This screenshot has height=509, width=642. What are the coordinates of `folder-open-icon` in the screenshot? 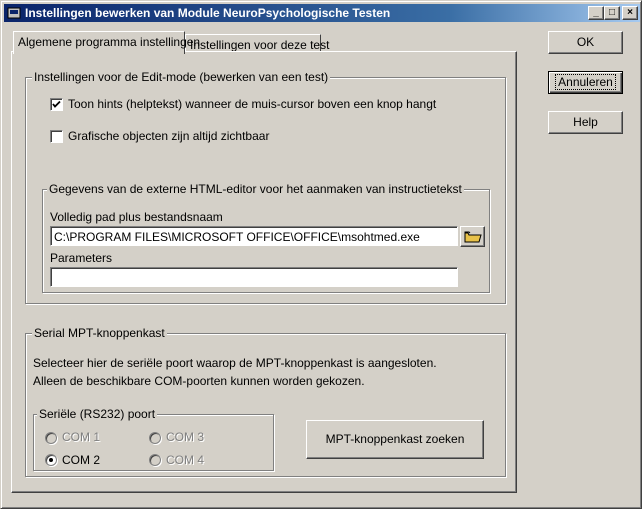 It's located at (473, 237).